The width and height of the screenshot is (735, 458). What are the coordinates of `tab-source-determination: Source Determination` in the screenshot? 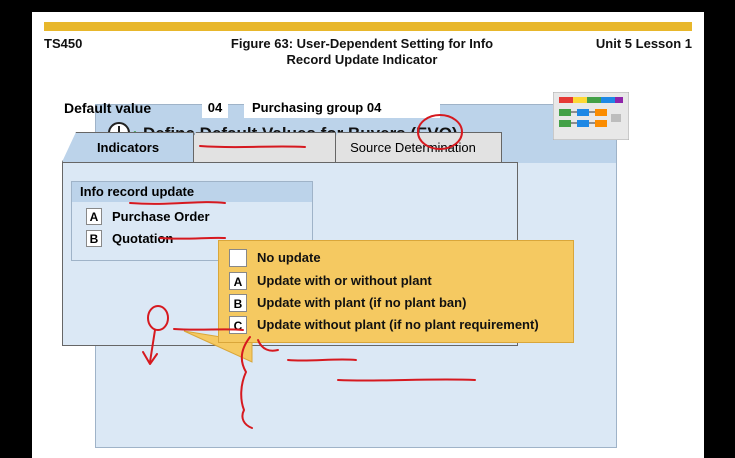 It's located at (413, 147).